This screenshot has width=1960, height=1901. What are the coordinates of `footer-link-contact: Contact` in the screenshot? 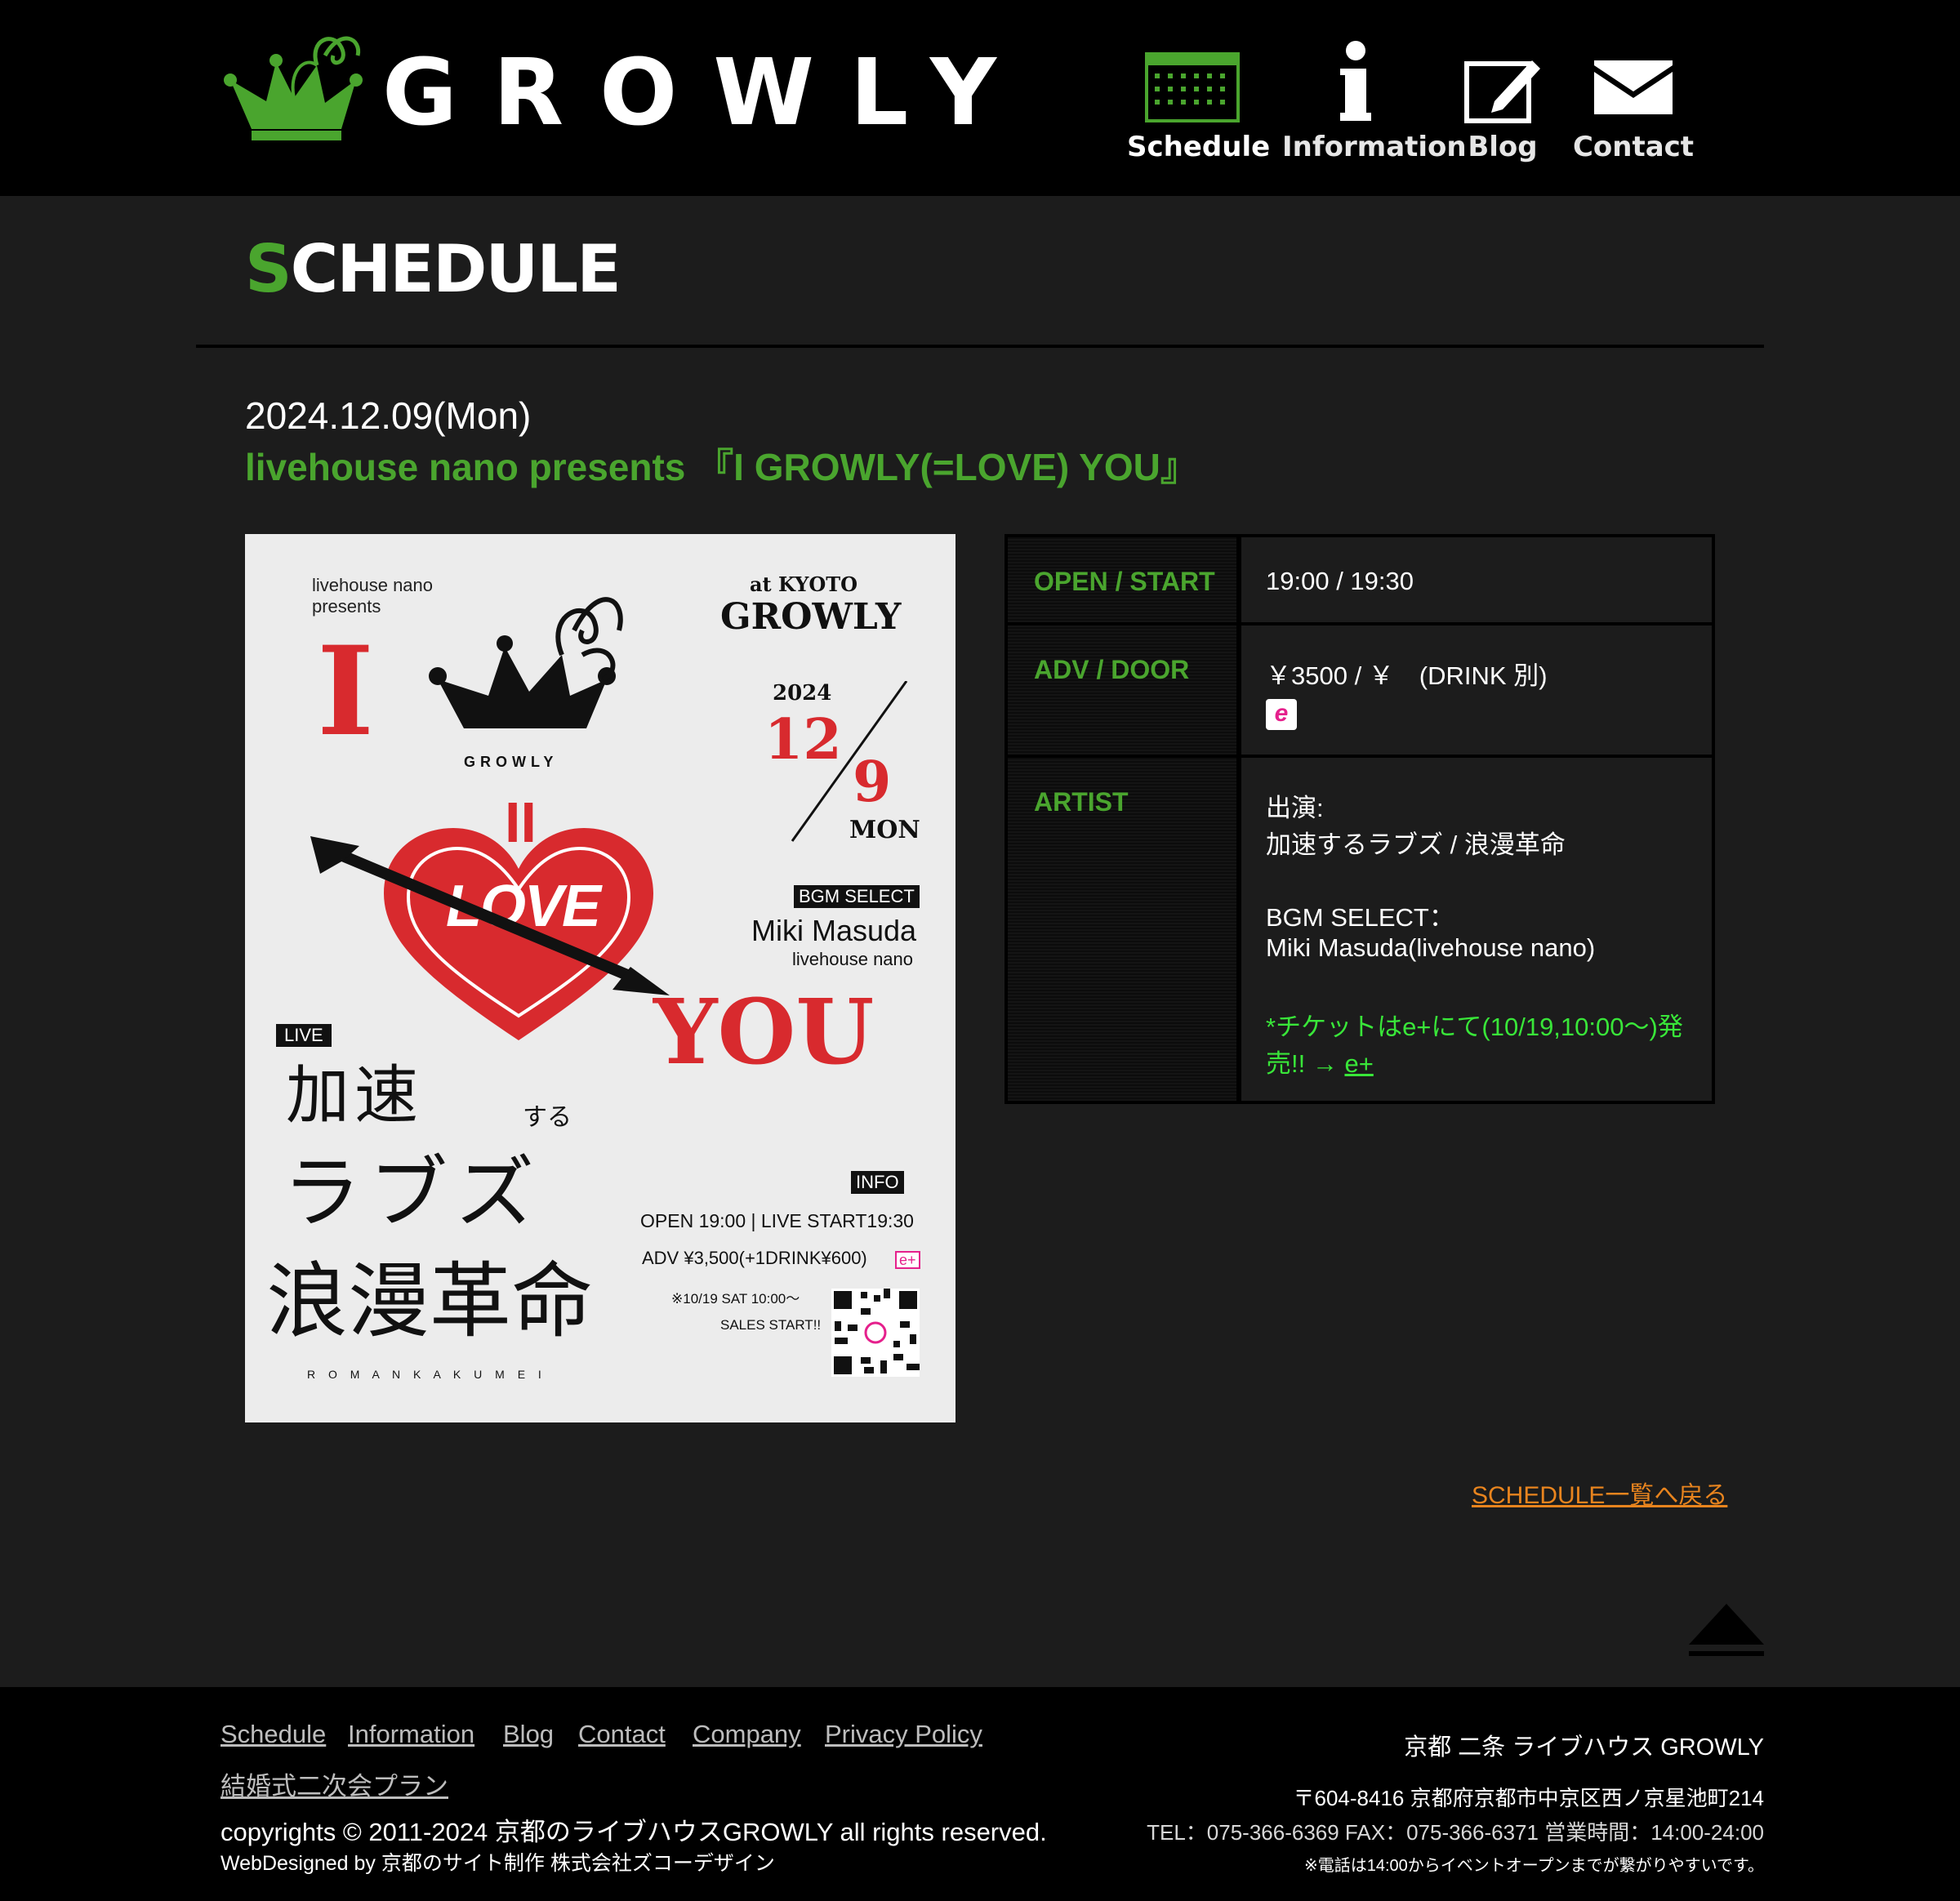 It's located at (622, 1734).